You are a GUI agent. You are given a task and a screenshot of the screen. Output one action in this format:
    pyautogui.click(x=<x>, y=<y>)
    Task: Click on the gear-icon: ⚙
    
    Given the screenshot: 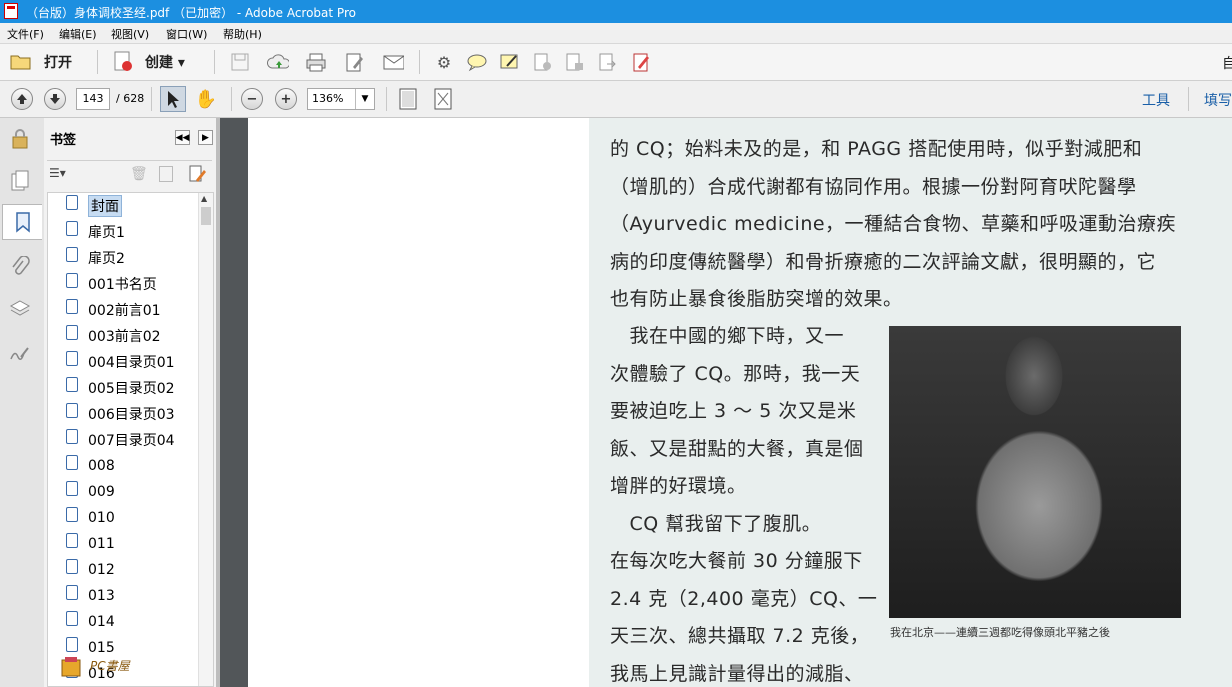 What is the action you would take?
    pyautogui.click(x=444, y=62)
    